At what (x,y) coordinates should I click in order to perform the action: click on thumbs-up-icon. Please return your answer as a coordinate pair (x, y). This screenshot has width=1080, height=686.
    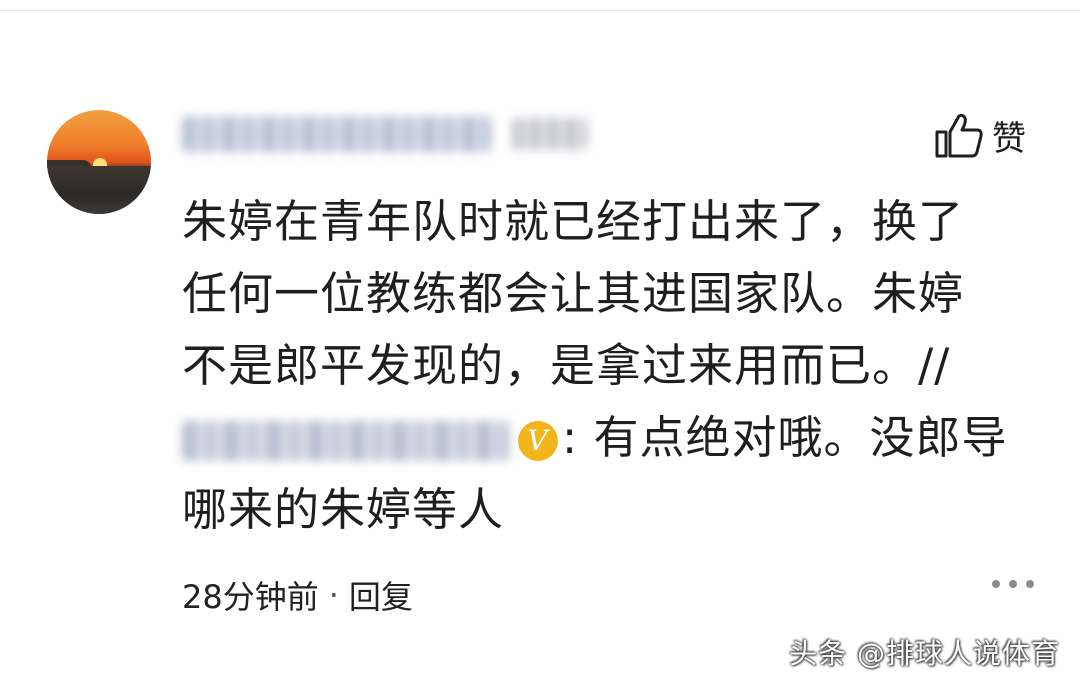
    Looking at the image, I should click on (959, 135).